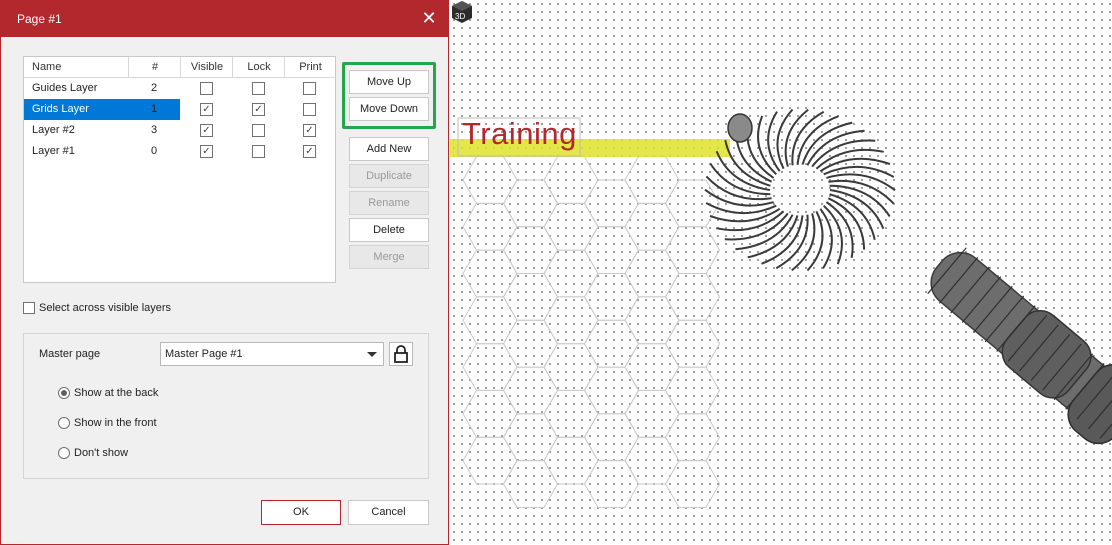 This screenshot has width=1112, height=545. Describe the element at coordinates (101, 453) in the screenshot. I see `dont-show-label: Don't show` at that location.